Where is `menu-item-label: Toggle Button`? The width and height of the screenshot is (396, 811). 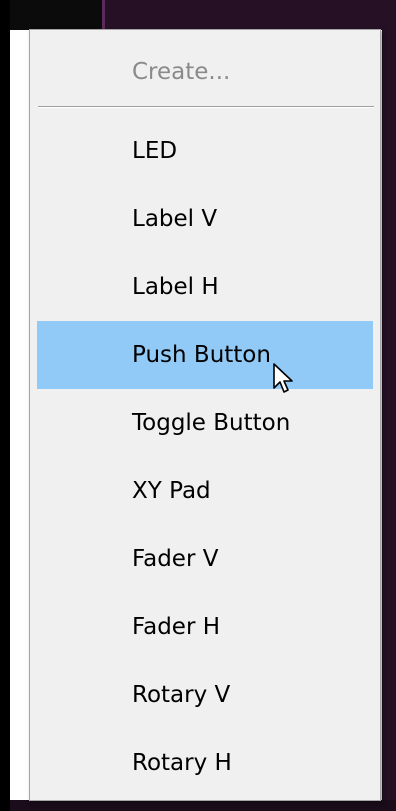
menu-item-label: Toggle Button is located at coordinates (211, 423).